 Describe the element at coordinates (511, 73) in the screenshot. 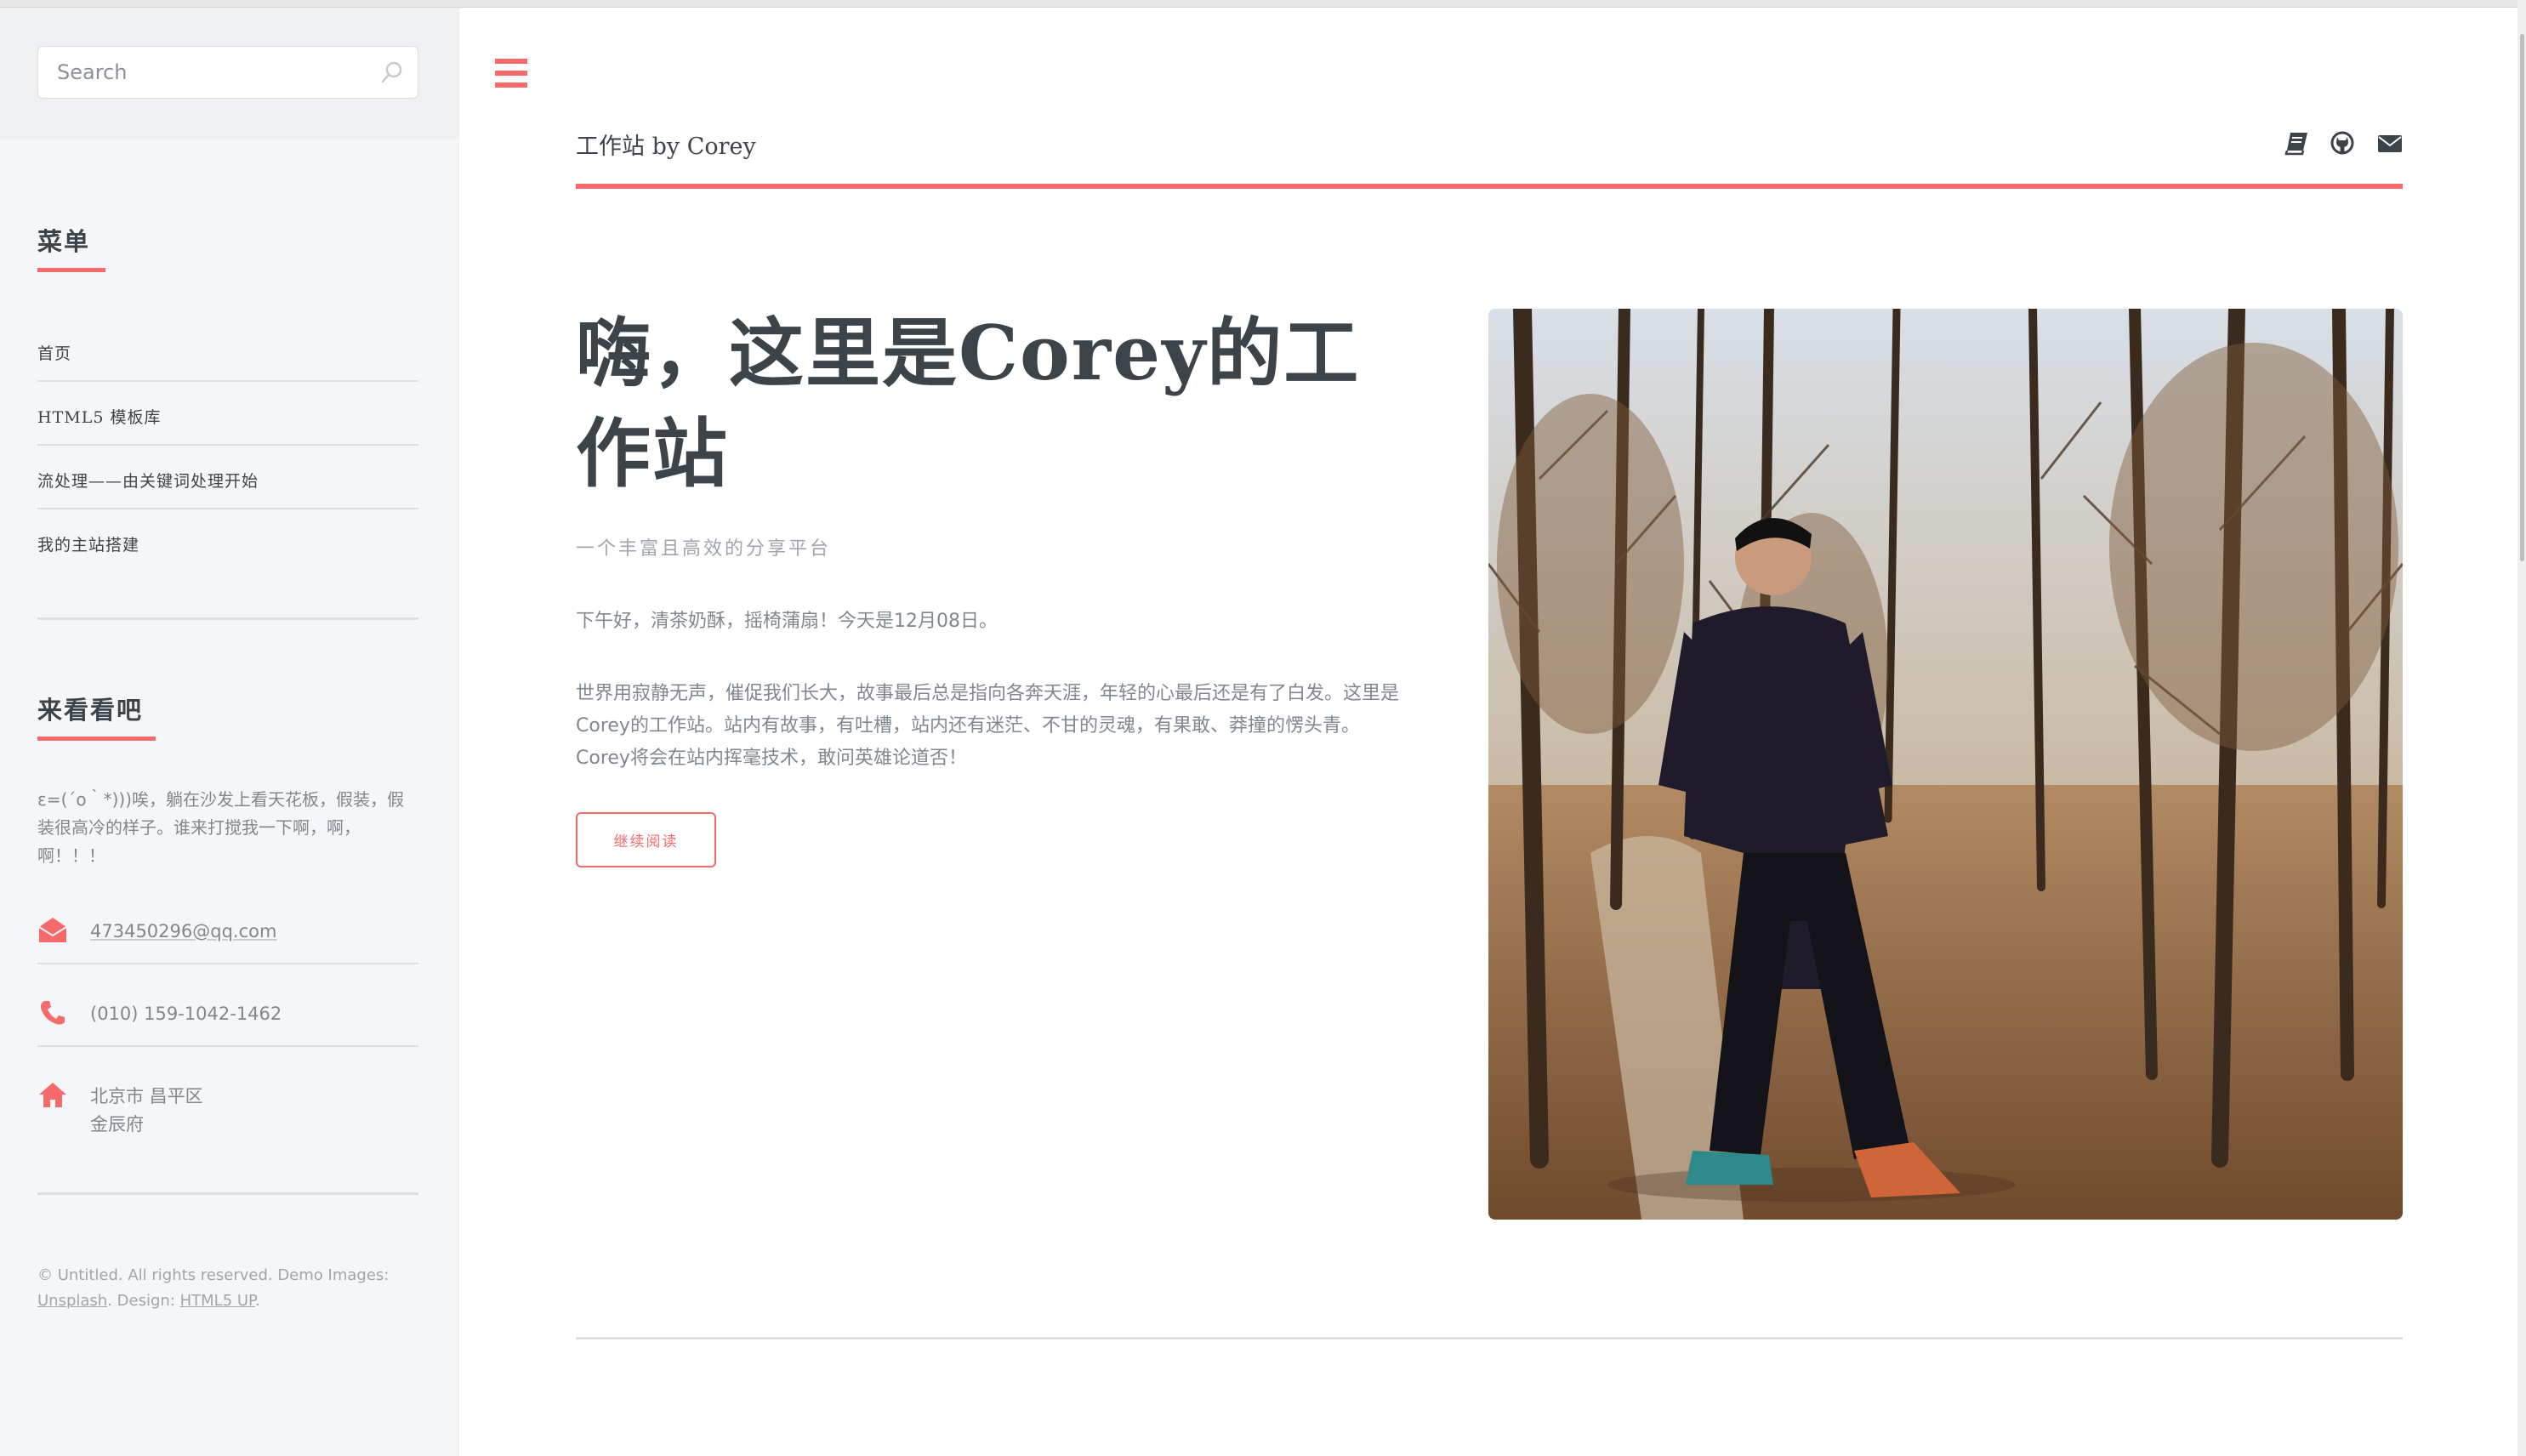

I see `menu-toggle-icon` at that location.